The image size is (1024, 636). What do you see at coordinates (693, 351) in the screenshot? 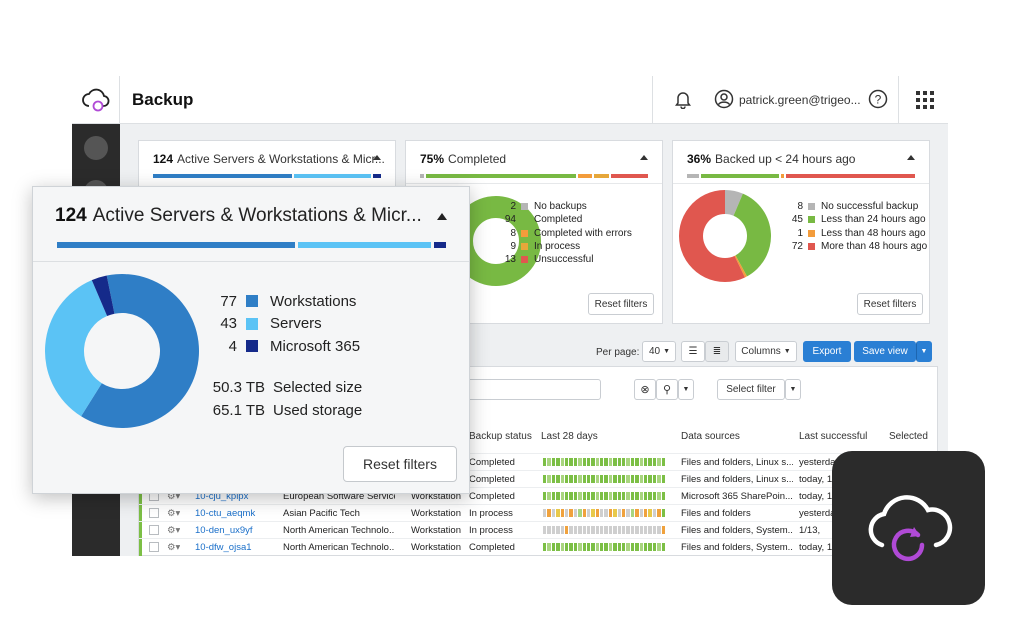
I see `list-view-icon: ☰` at bounding box center [693, 351].